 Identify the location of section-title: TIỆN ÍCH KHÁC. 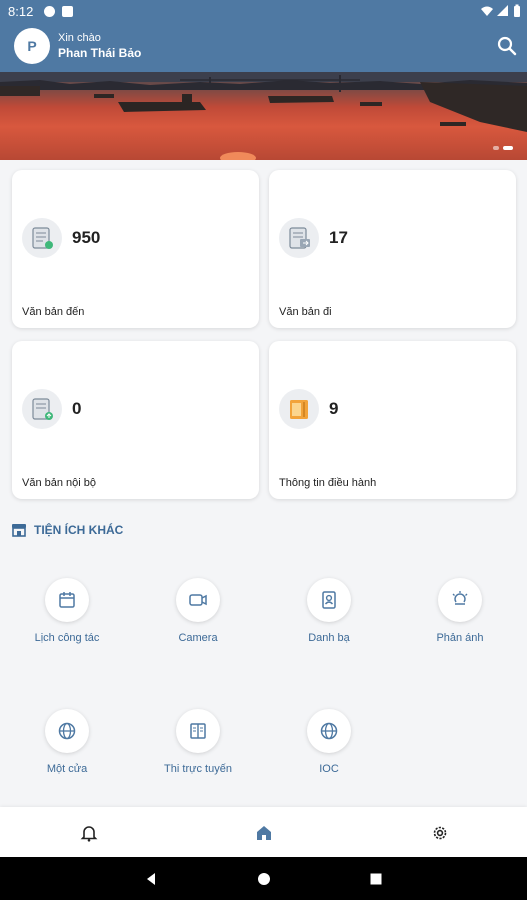
(79, 530).